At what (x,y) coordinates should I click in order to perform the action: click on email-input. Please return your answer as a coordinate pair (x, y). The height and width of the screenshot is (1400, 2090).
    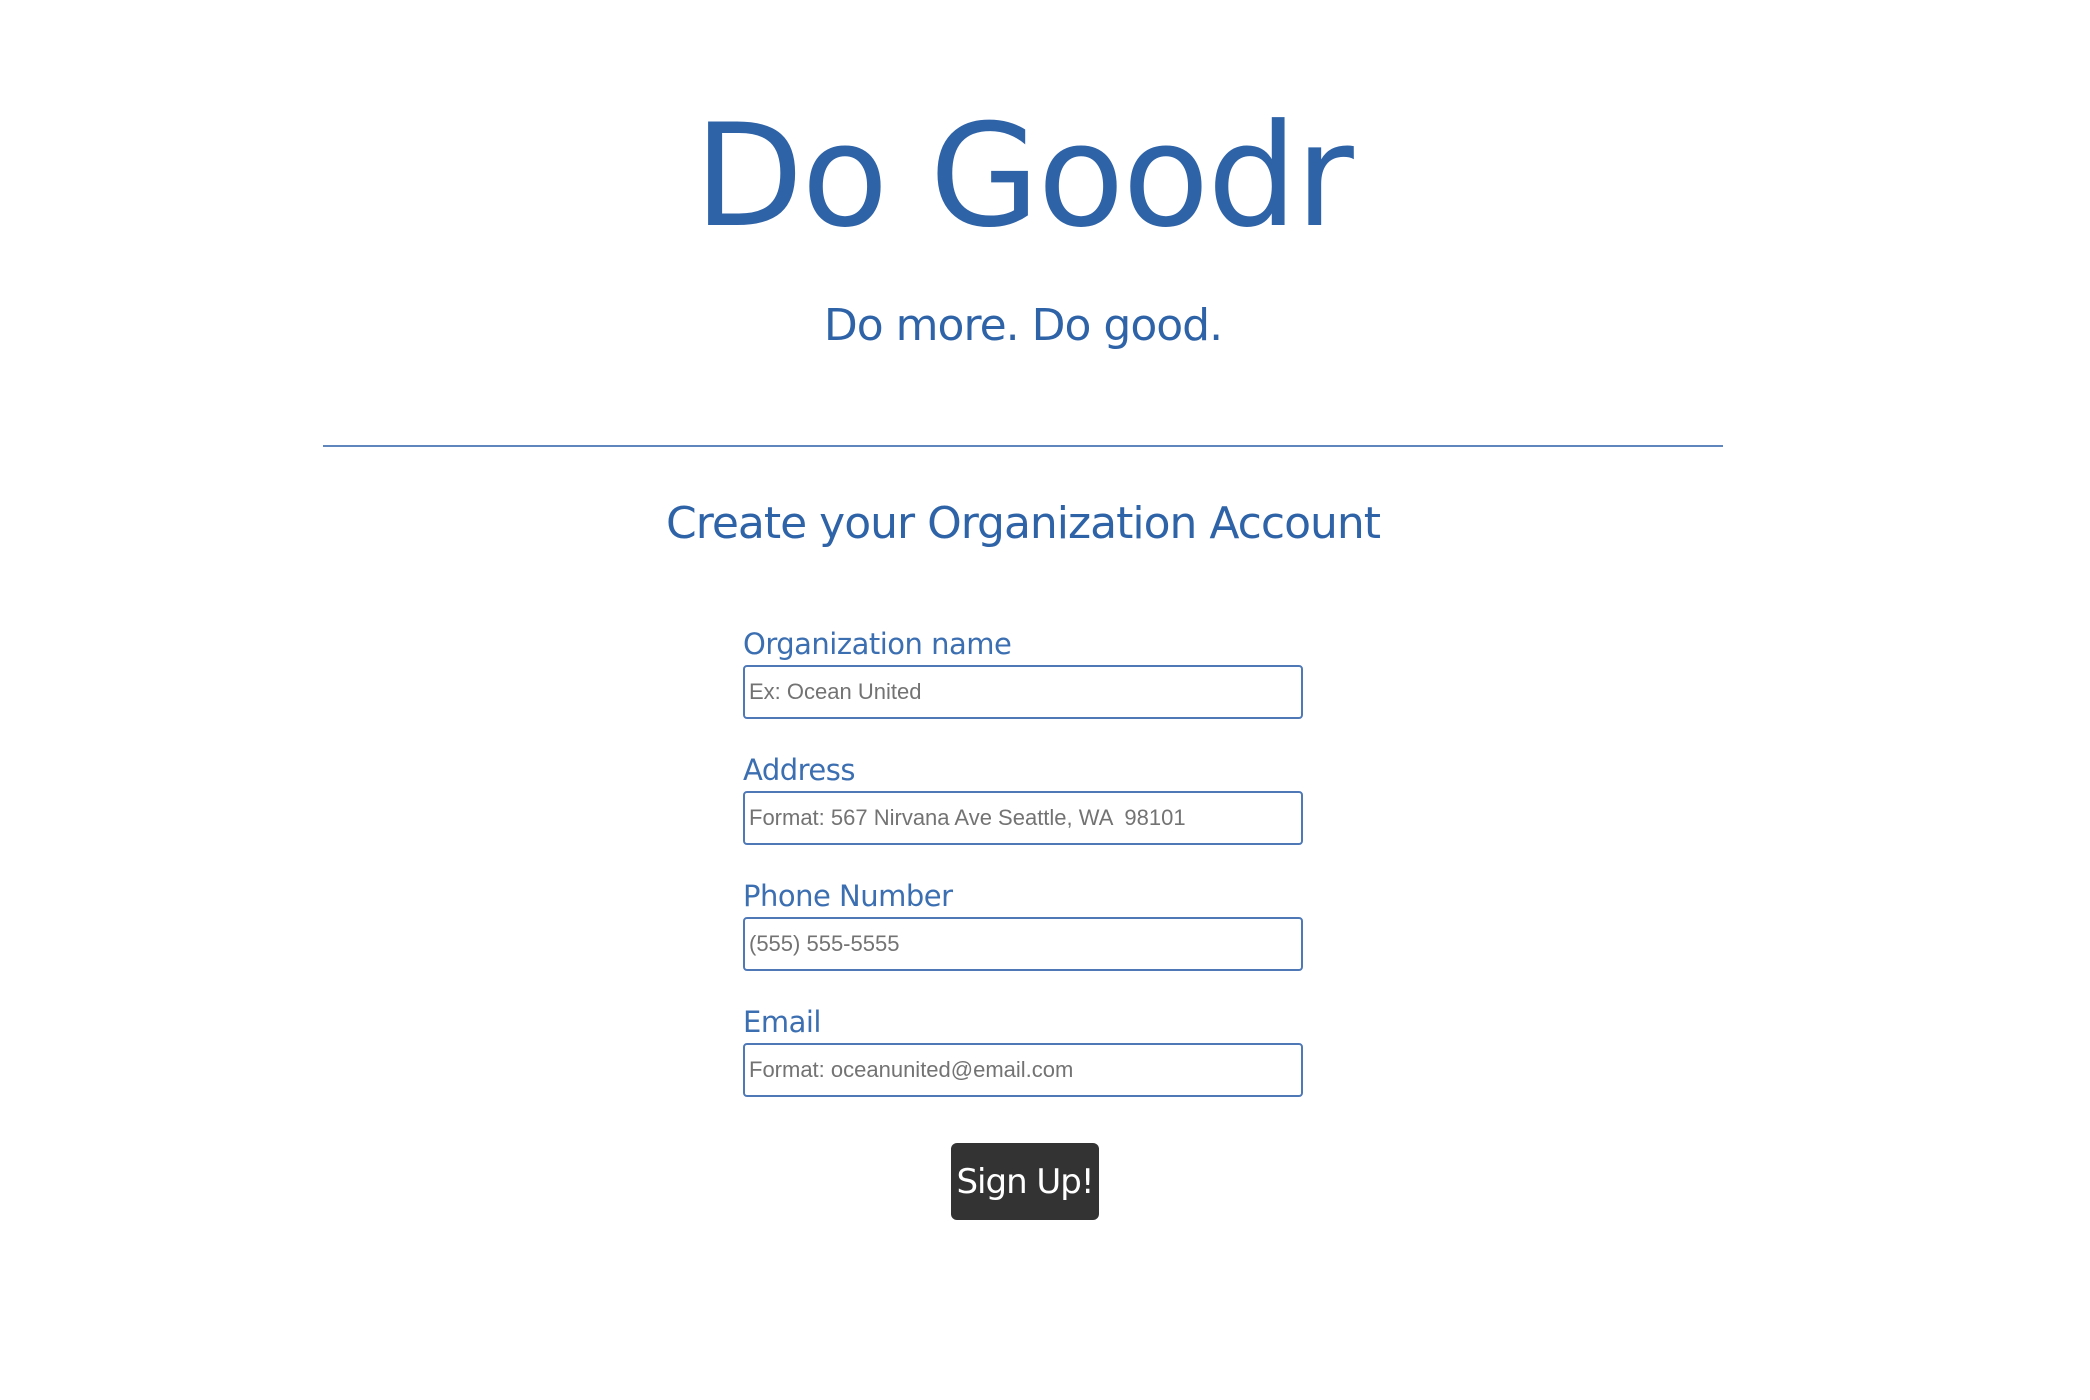
    Looking at the image, I should click on (1023, 1070).